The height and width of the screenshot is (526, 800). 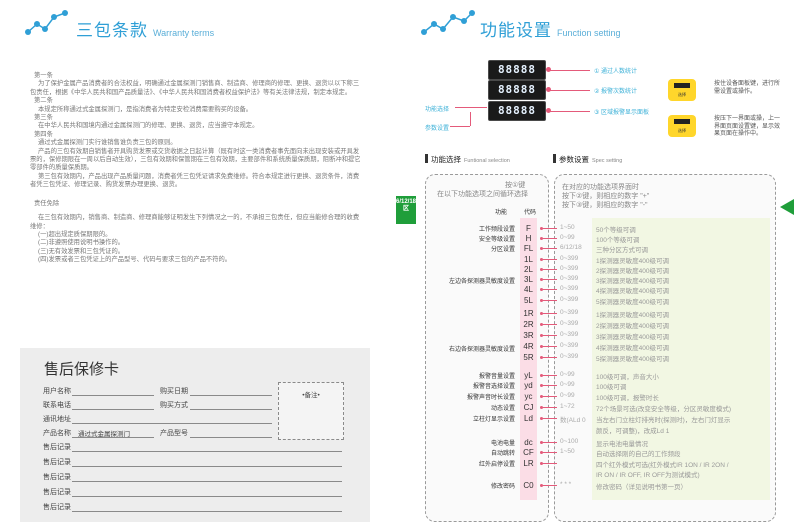 What do you see at coordinates (437, 110) in the screenshot?
I see `func-select-label: 功能选择` at bounding box center [437, 110].